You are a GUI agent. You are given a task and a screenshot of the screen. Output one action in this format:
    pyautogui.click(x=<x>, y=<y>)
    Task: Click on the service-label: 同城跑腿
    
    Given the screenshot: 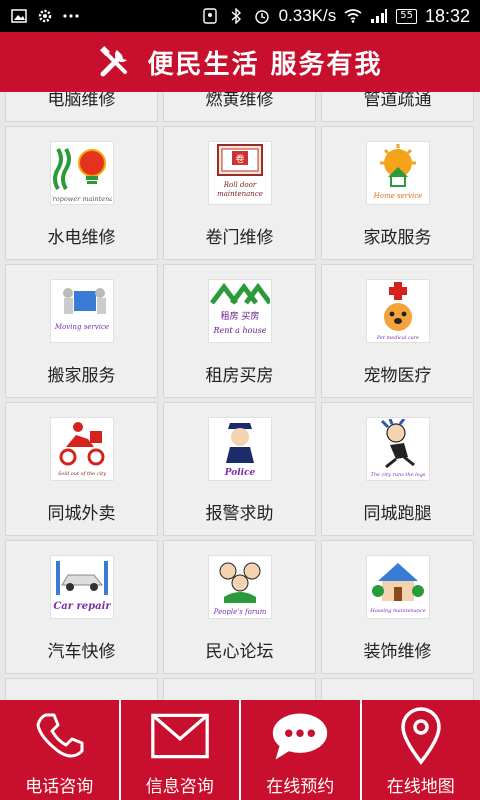 What is the action you would take?
    pyautogui.click(x=397, y=514)
    